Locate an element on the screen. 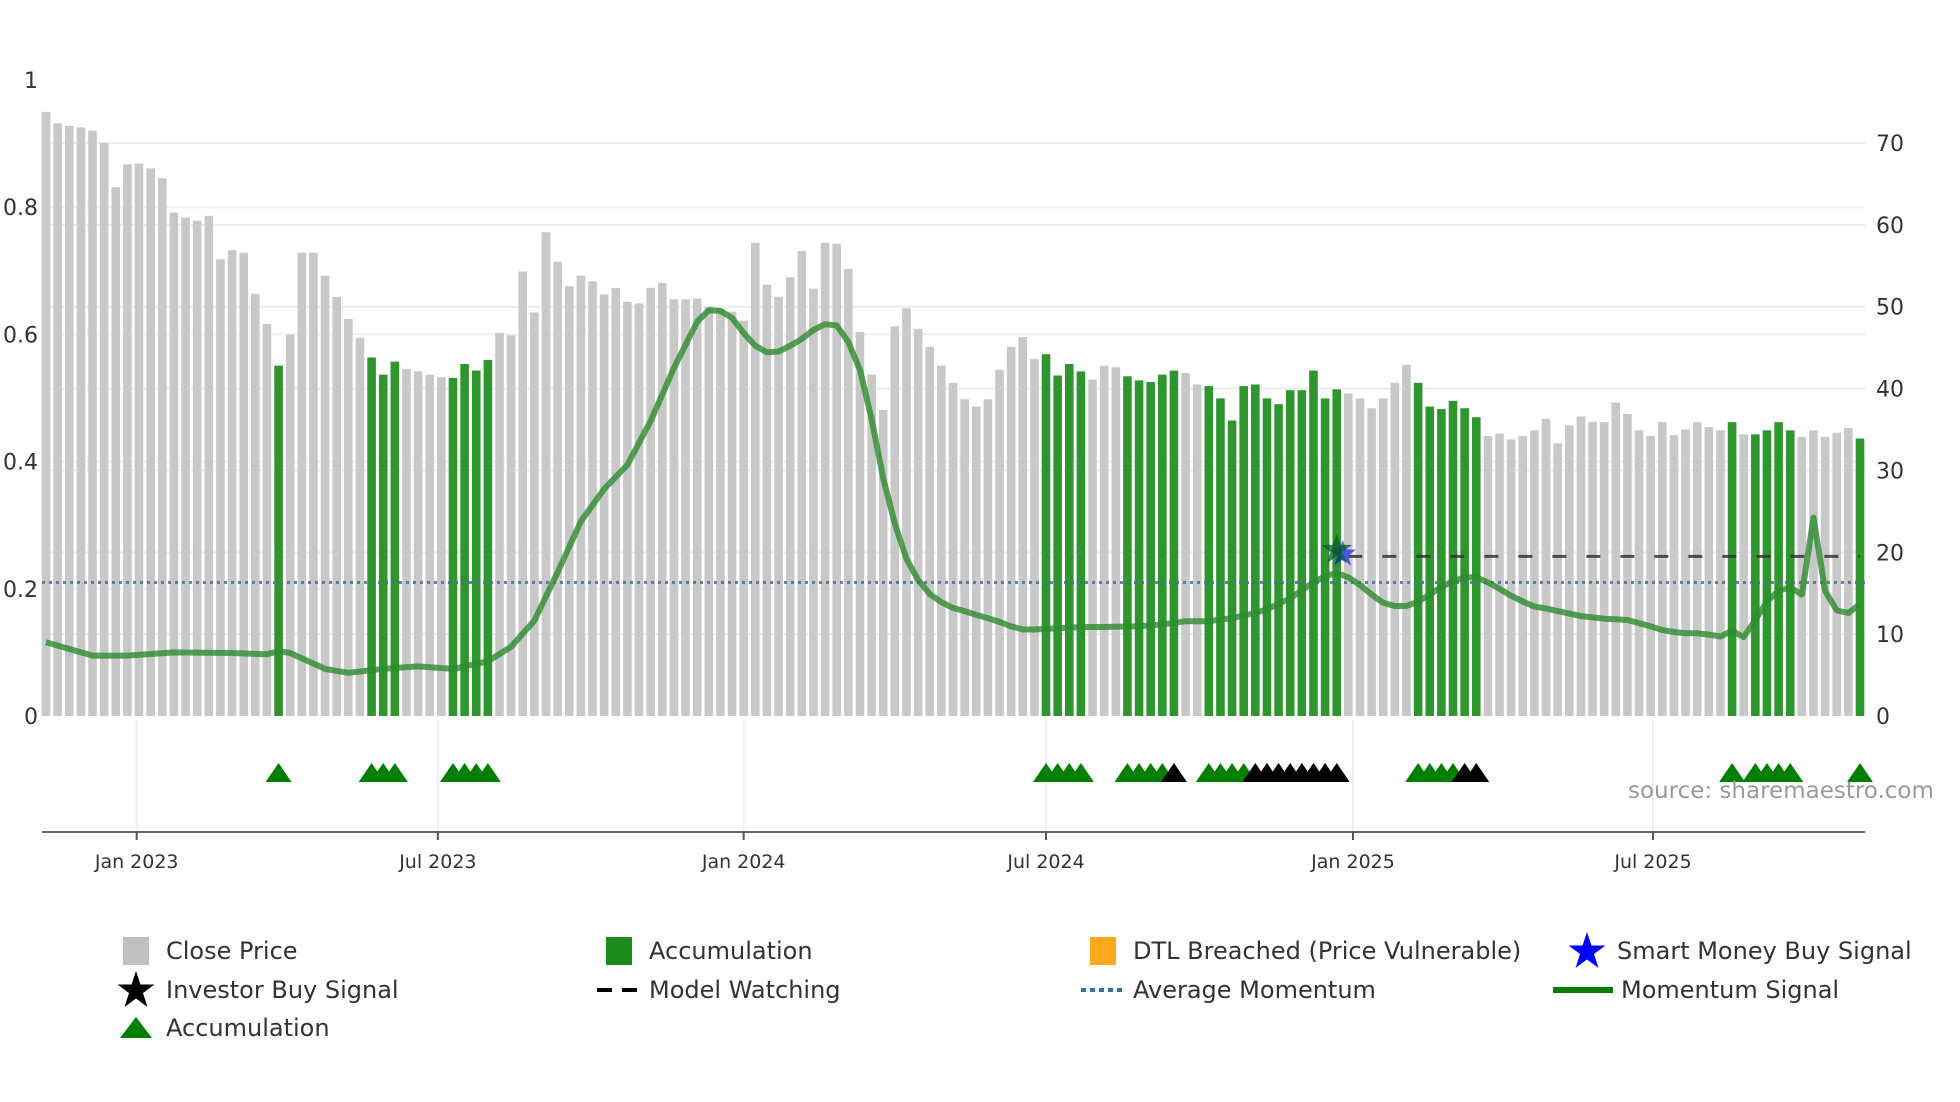 The width and height of the screenshot is (1960, 1102). accumulation-triangle is located at coordinates (278, 772).